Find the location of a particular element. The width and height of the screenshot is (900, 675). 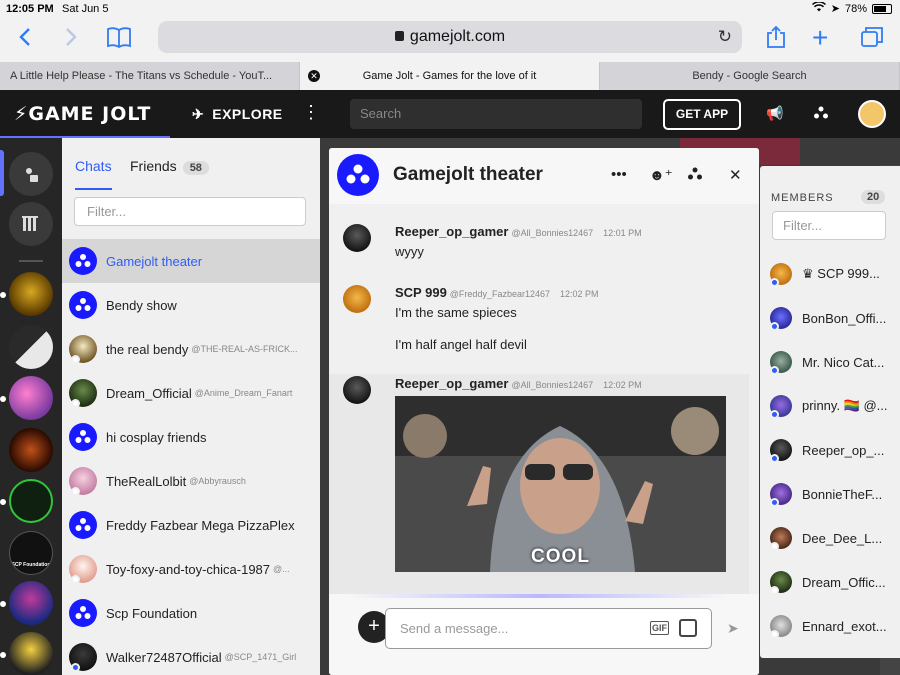

tab-friends: Friends 58 is located at coordinates (169, 166).